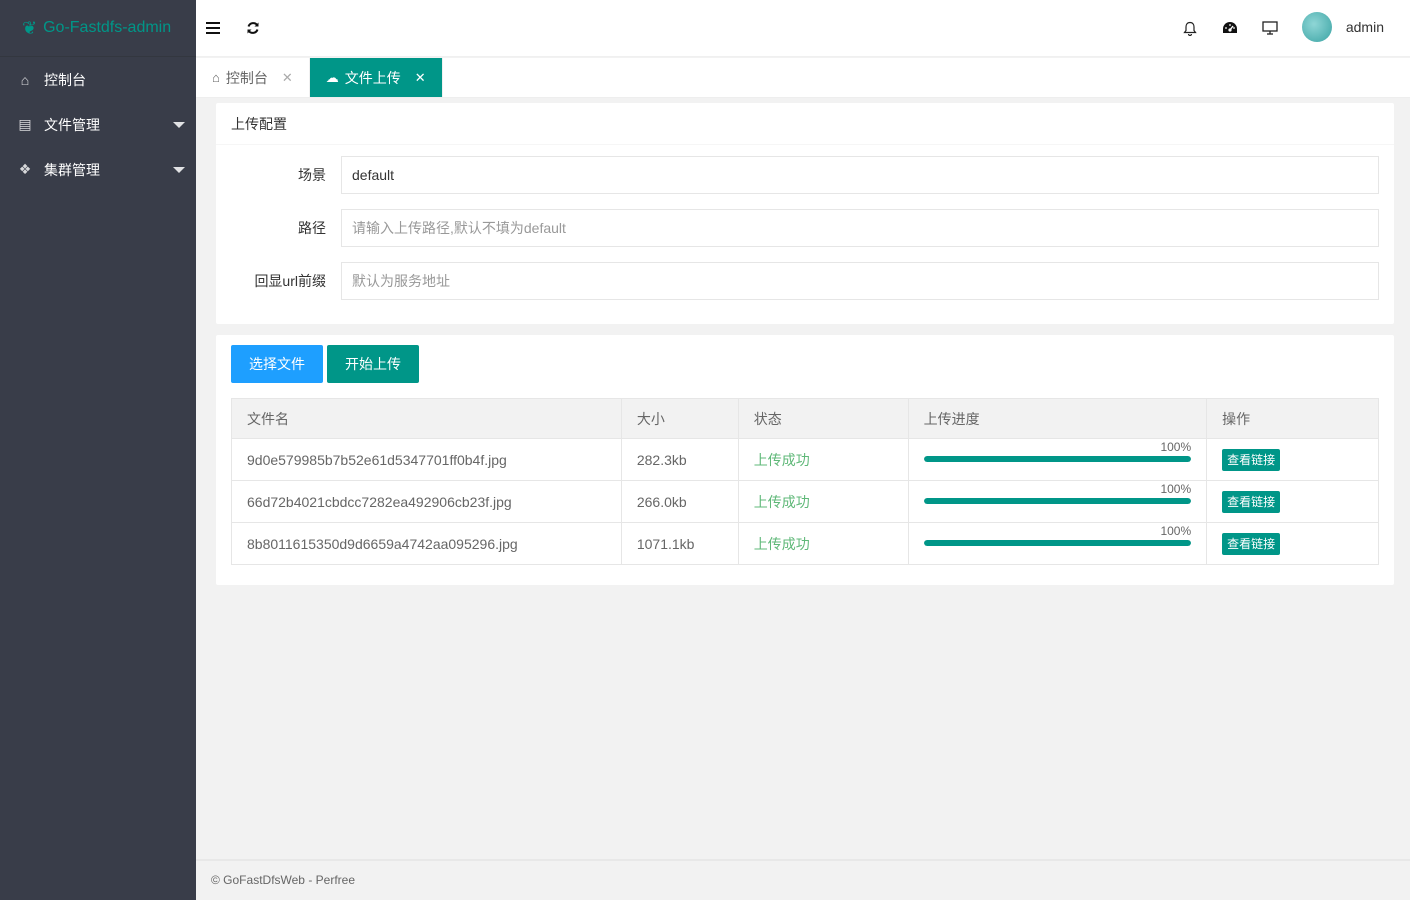 Image resolution: width=1410 pixels, height=900 pixels. Describe the element at coordinates (1292, 418) in the screenshot. I see `column-header: 操作` at that location.